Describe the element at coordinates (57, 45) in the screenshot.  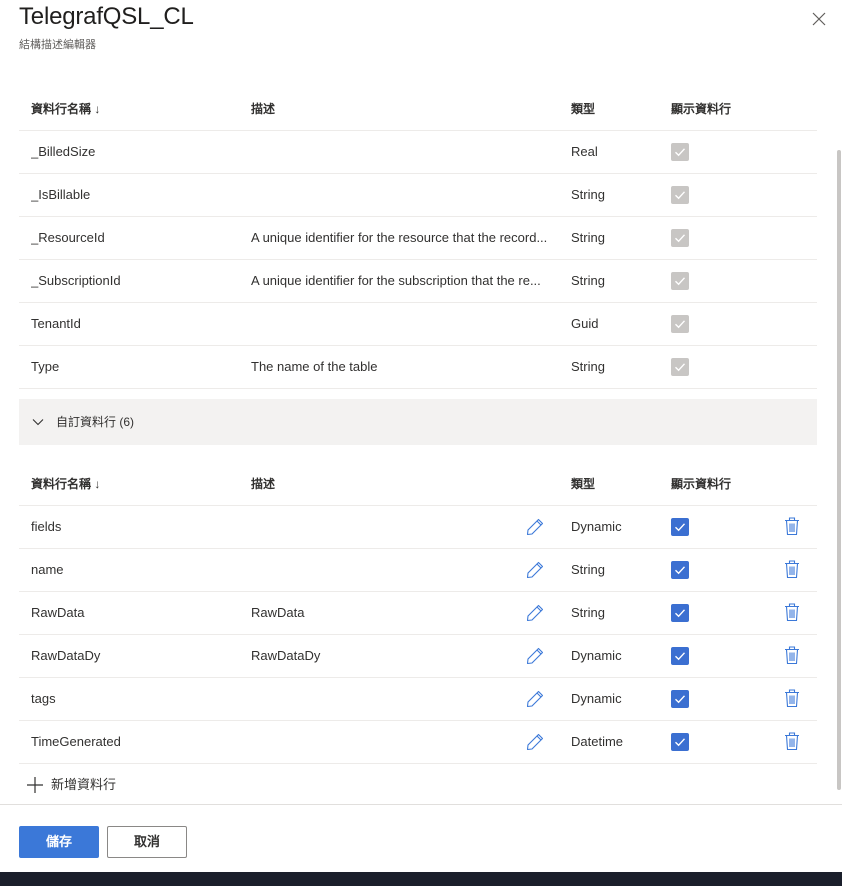
I see `page-subtitle: 結構描述編輯器` at that location.